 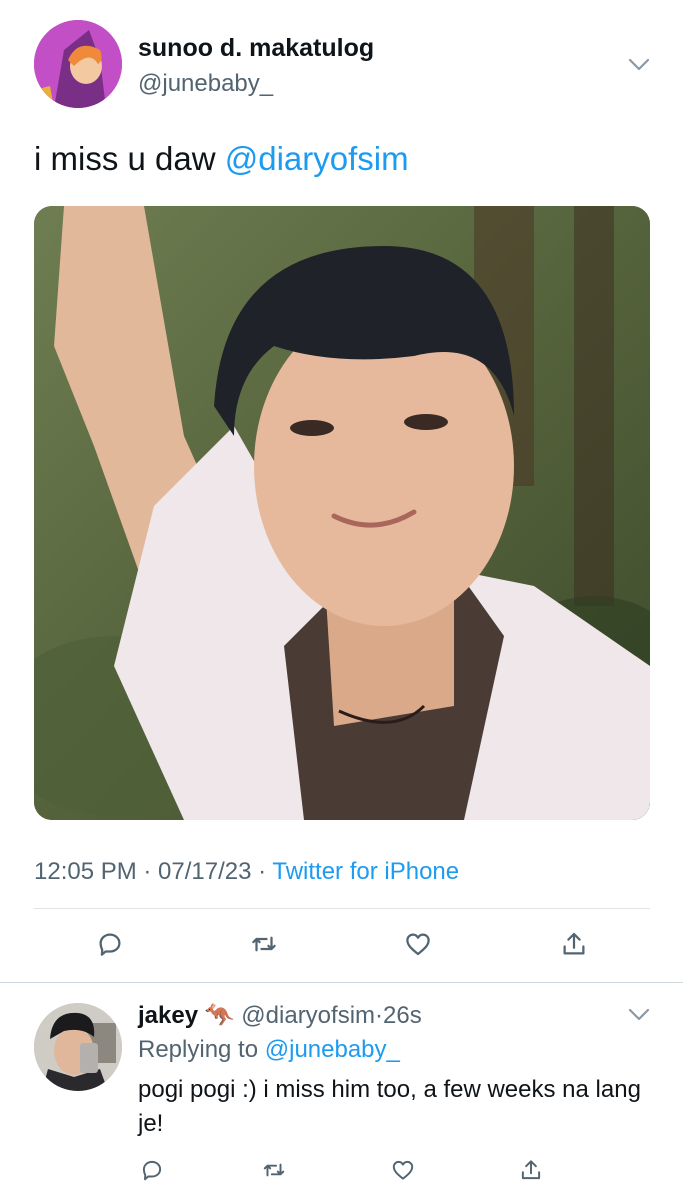 I want to click on mention-link: @diaryofsim, so click(x=317, y=158).